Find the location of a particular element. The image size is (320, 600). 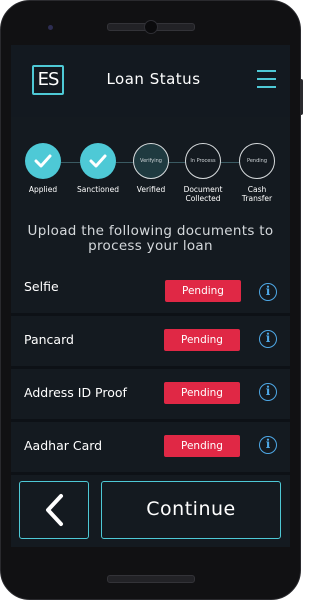

step-sanctioned: Sanctioned is located at coordinates (98, 168).